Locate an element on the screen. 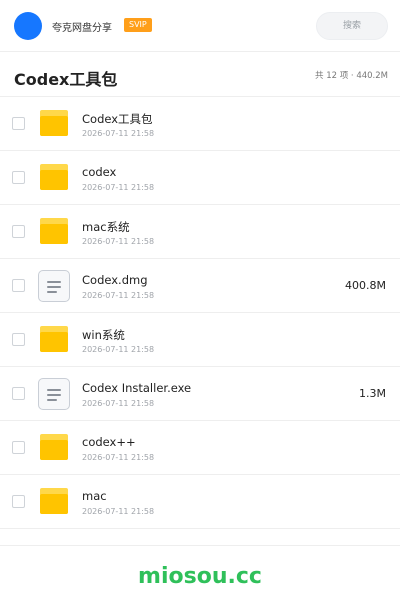 The height and width of the screenshot is (600, 400). username: 夸克网盘分享 is located at coordinates (82, 28).